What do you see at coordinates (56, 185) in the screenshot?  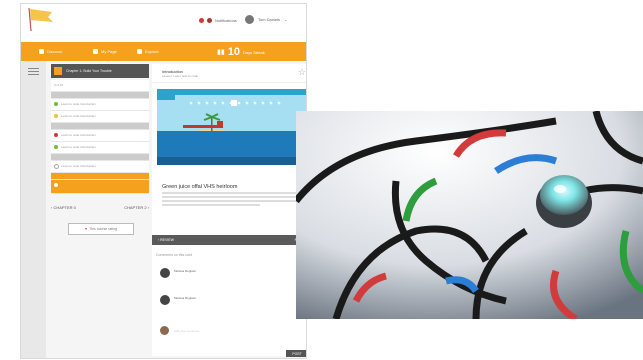 I see `current-icon` at bounding box center [56, 185].